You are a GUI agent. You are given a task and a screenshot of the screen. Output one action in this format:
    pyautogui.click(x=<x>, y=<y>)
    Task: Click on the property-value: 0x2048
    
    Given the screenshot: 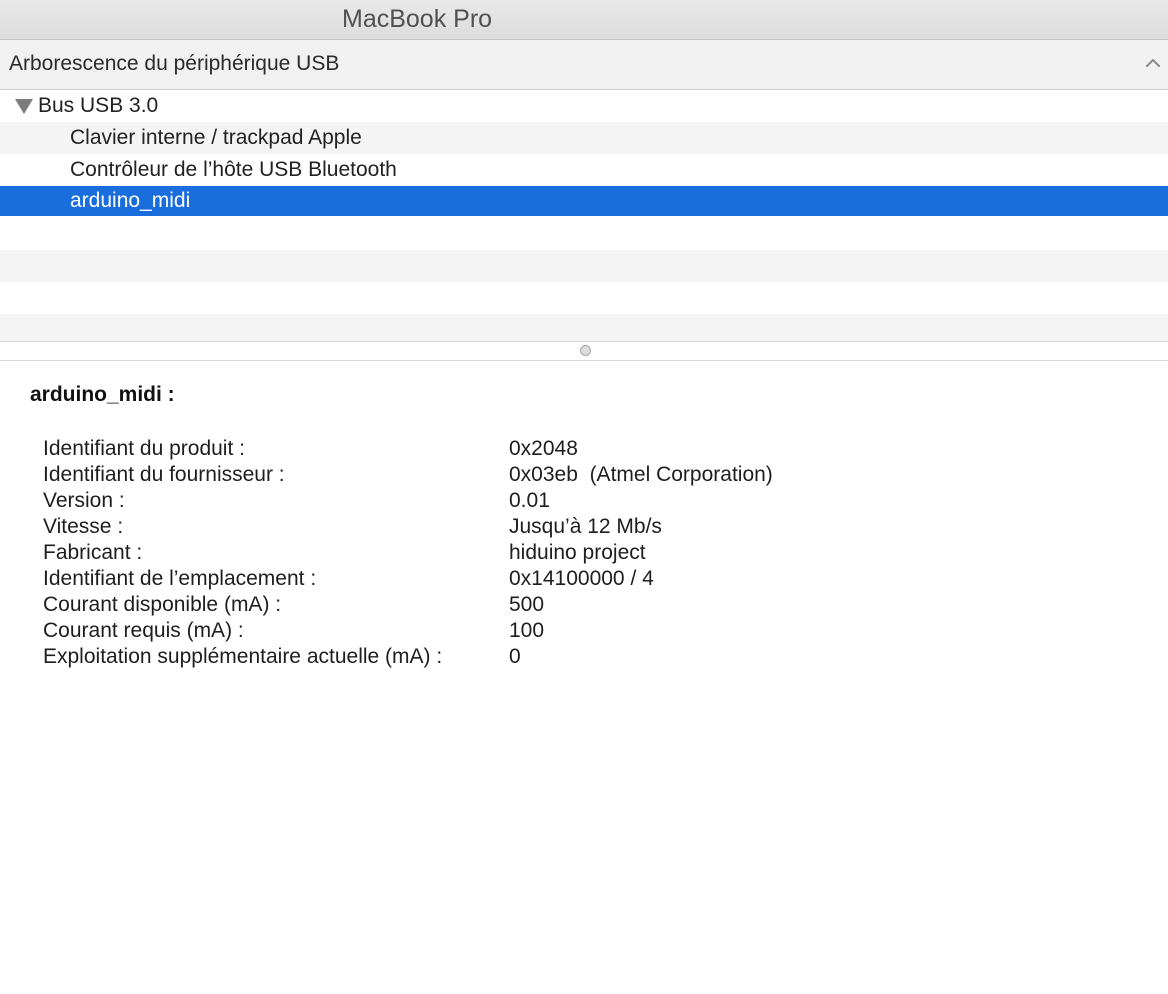 What is the action you would take?
    pyautogui.click(x=543, y=448)
    